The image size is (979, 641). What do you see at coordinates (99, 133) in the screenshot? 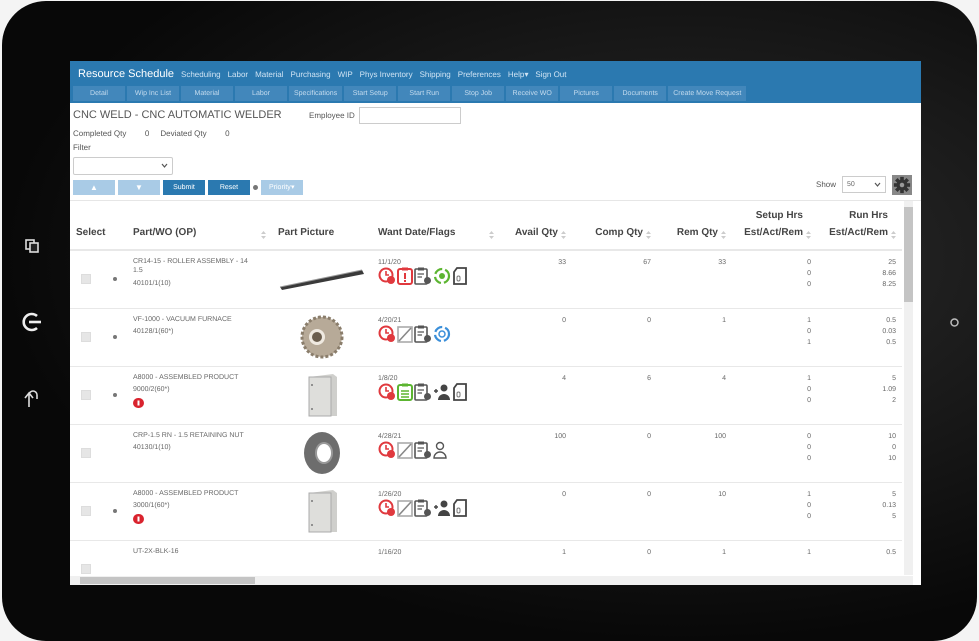
I see `completed-label: Completed Qty` at bounding box center [99, 133].